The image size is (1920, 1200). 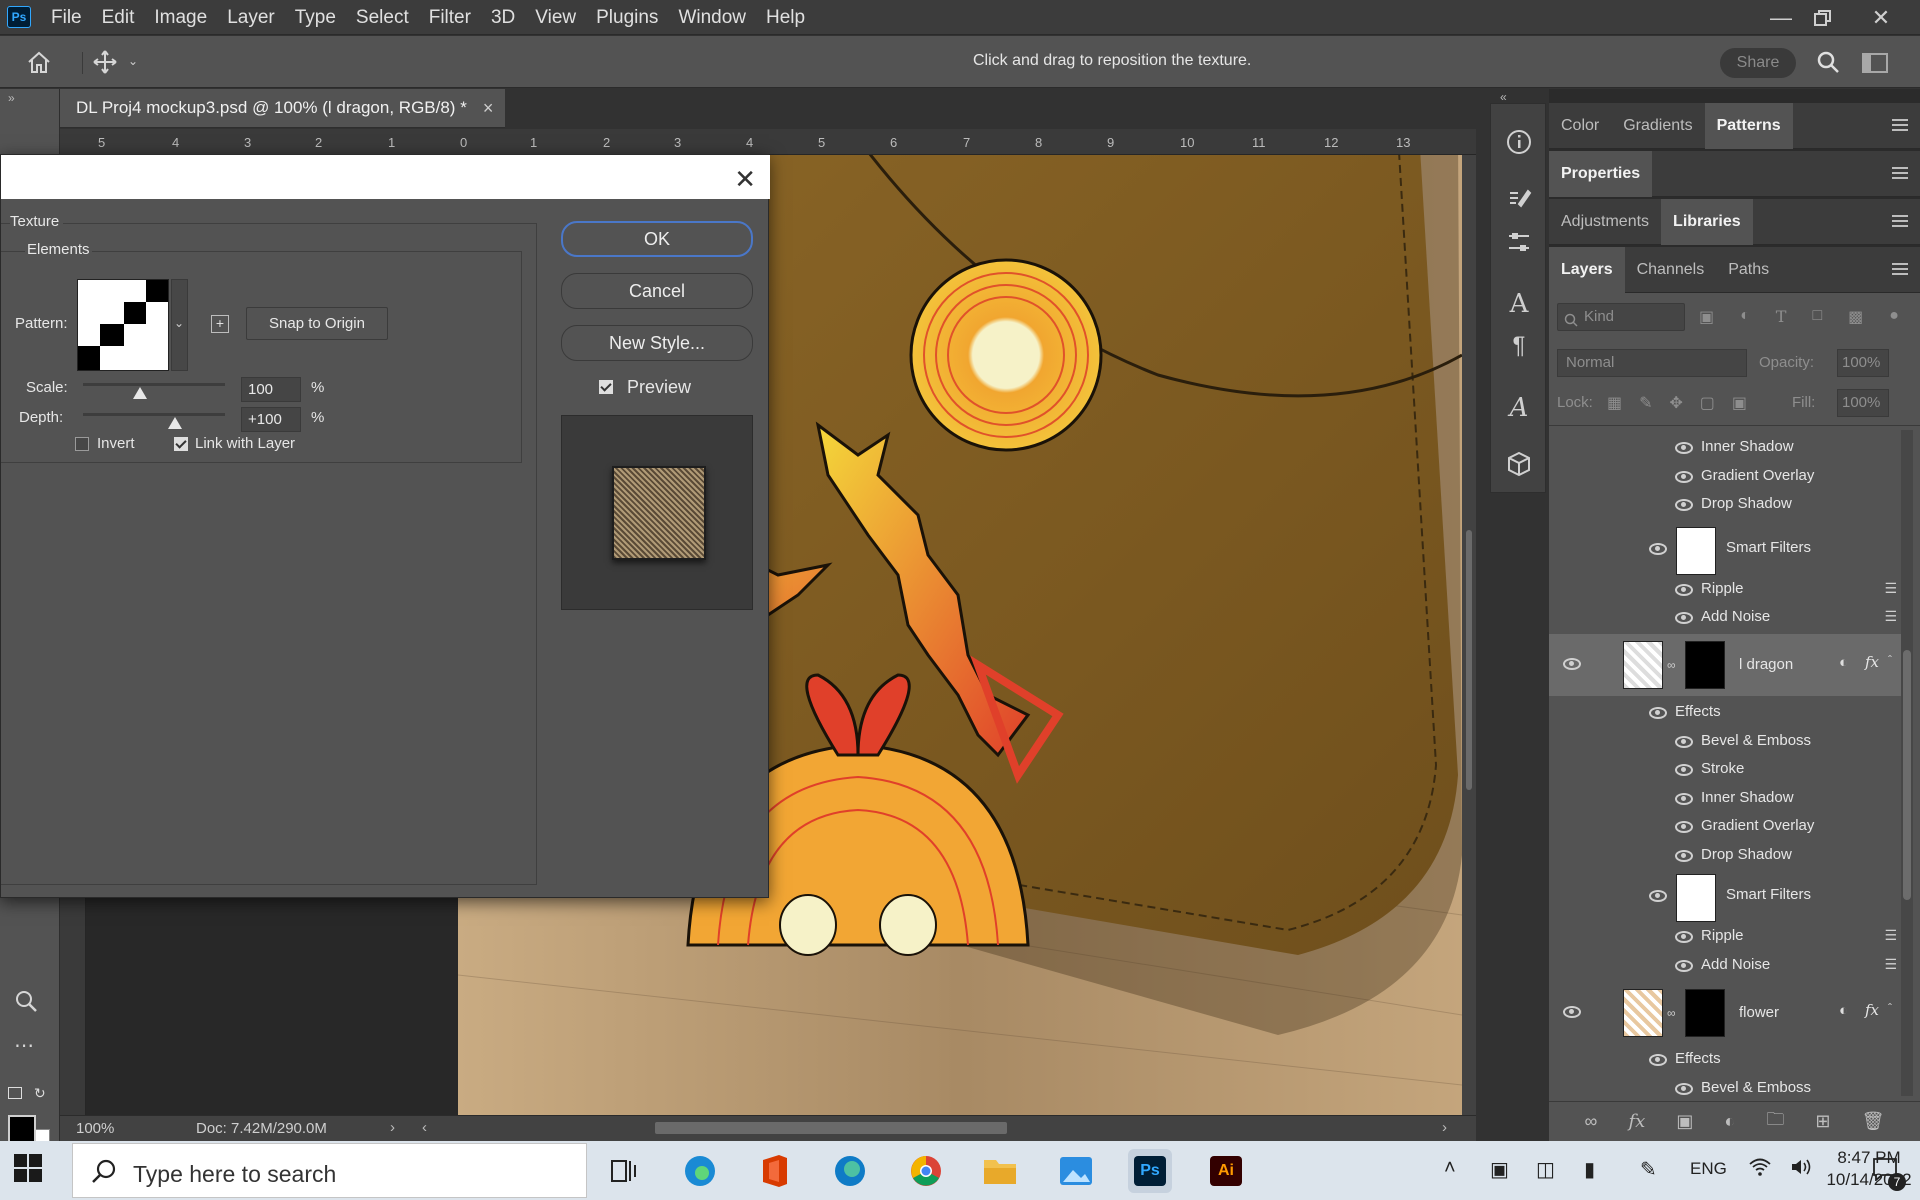 I want to click on tab-patterns: Patterns, so click(x=1748, y=125).